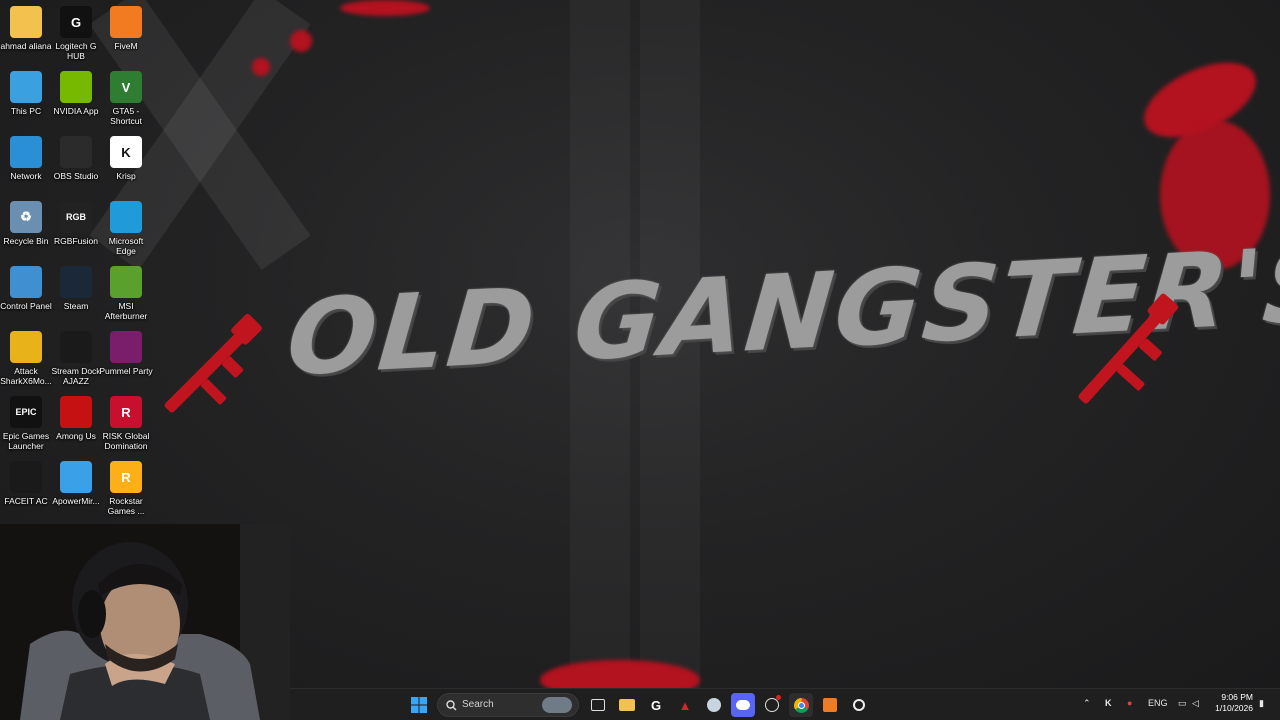 This screenshot has width=1280, height=720. I want to click on taskbar-stream-dock: ▲, so click(685, 705).